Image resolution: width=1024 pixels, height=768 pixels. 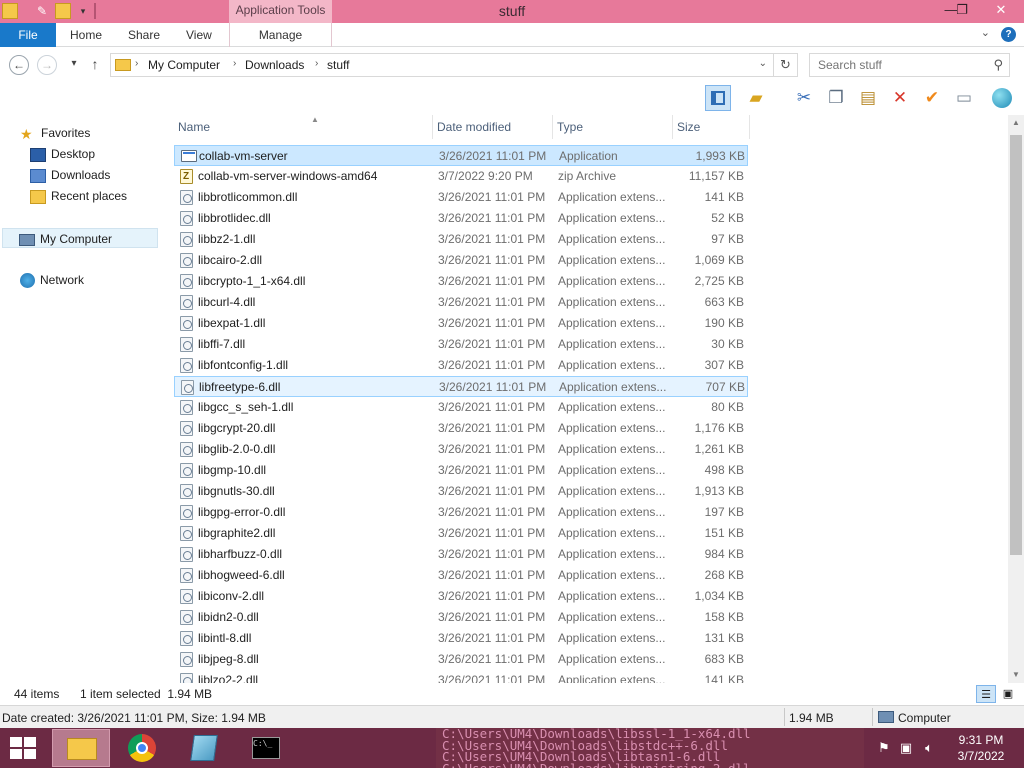 What do you see at coordinates (962, 10) in the screenshot?
I see `restore-button: ❐` at bounding box center [962, 10].